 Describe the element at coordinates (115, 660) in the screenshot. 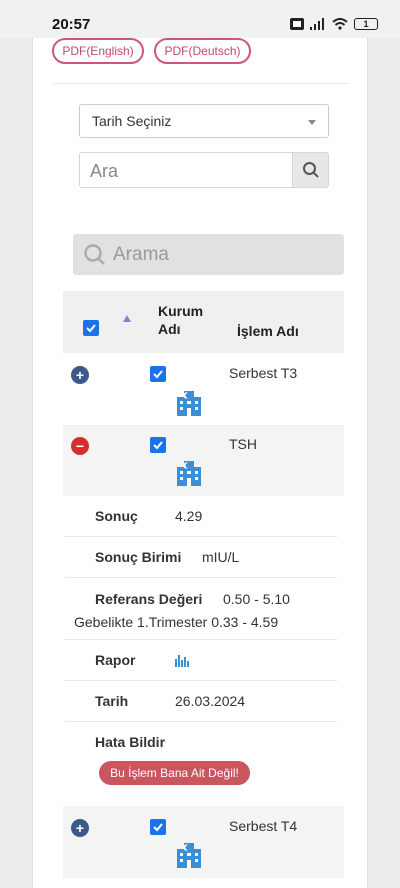

I see `rapor-label: Rapor` at that location.